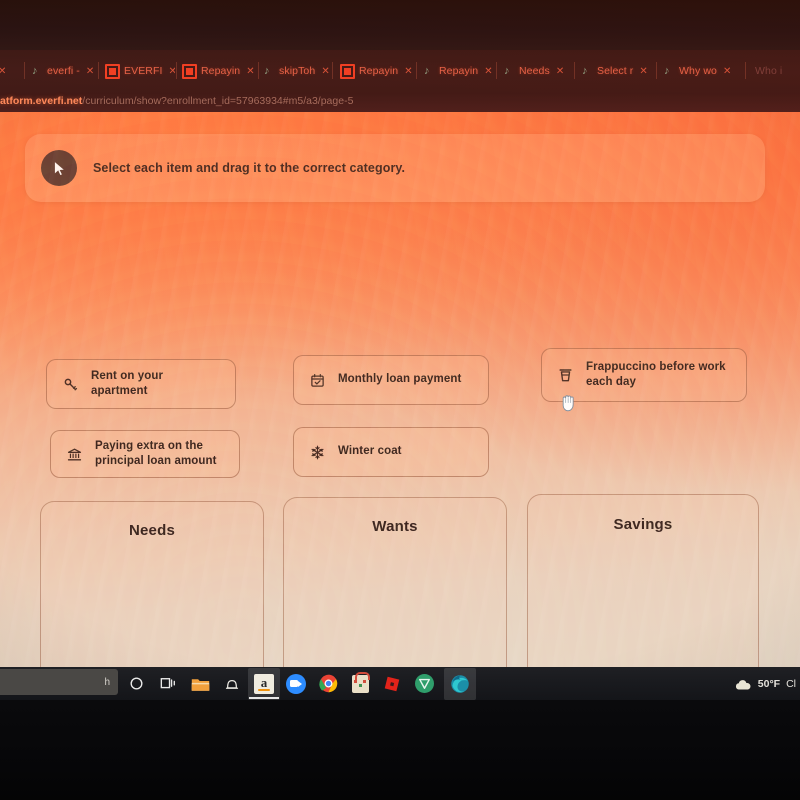 This screenshot has width=800, height=800. I want to click on browser-tab: ♪ Repayin ✕, so click(459, 71).